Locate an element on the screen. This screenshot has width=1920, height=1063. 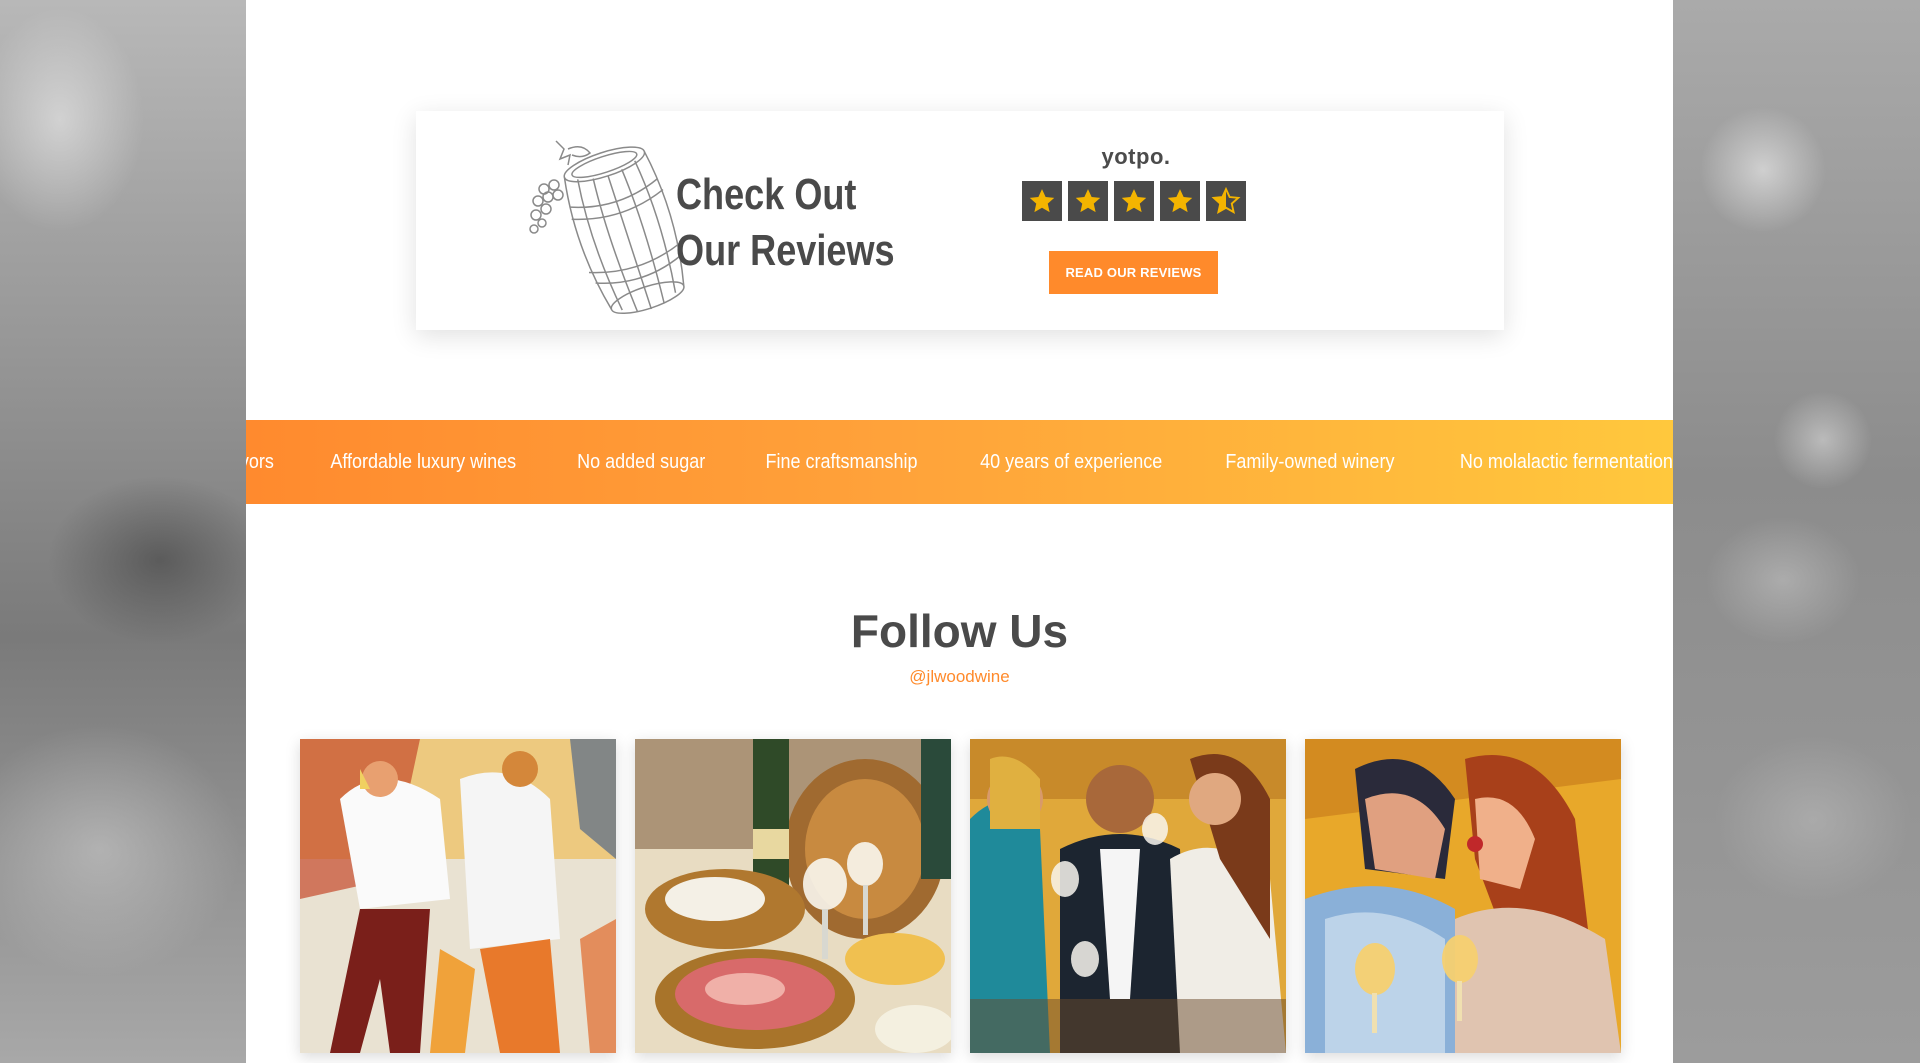
ticker-item: No molalactic fermentation is located at coordinates (1566, 461).